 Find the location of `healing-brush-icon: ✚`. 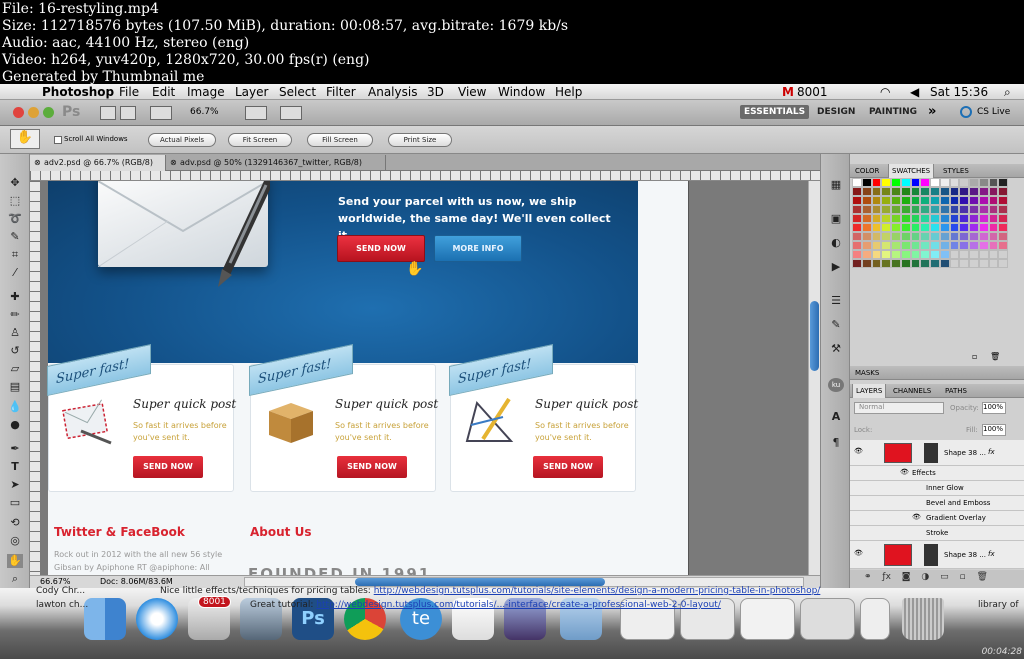

healing-brush-icon: ✚ is located at coordinates (15, 297).